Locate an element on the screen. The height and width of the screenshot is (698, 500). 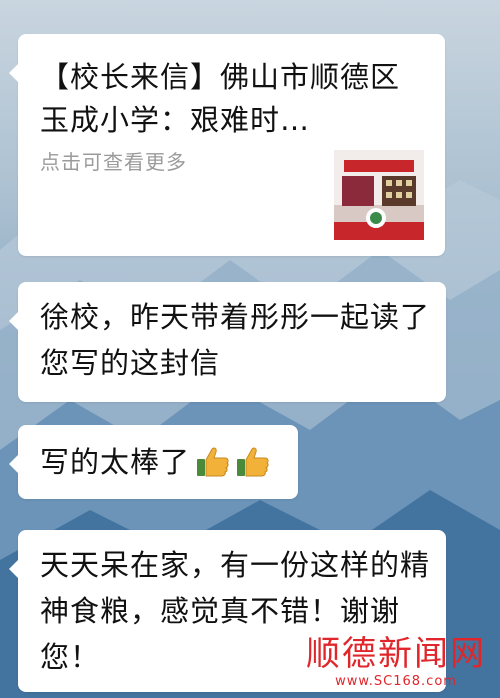
message-text: 写的太棒了 is located at coordinates (155, 466).